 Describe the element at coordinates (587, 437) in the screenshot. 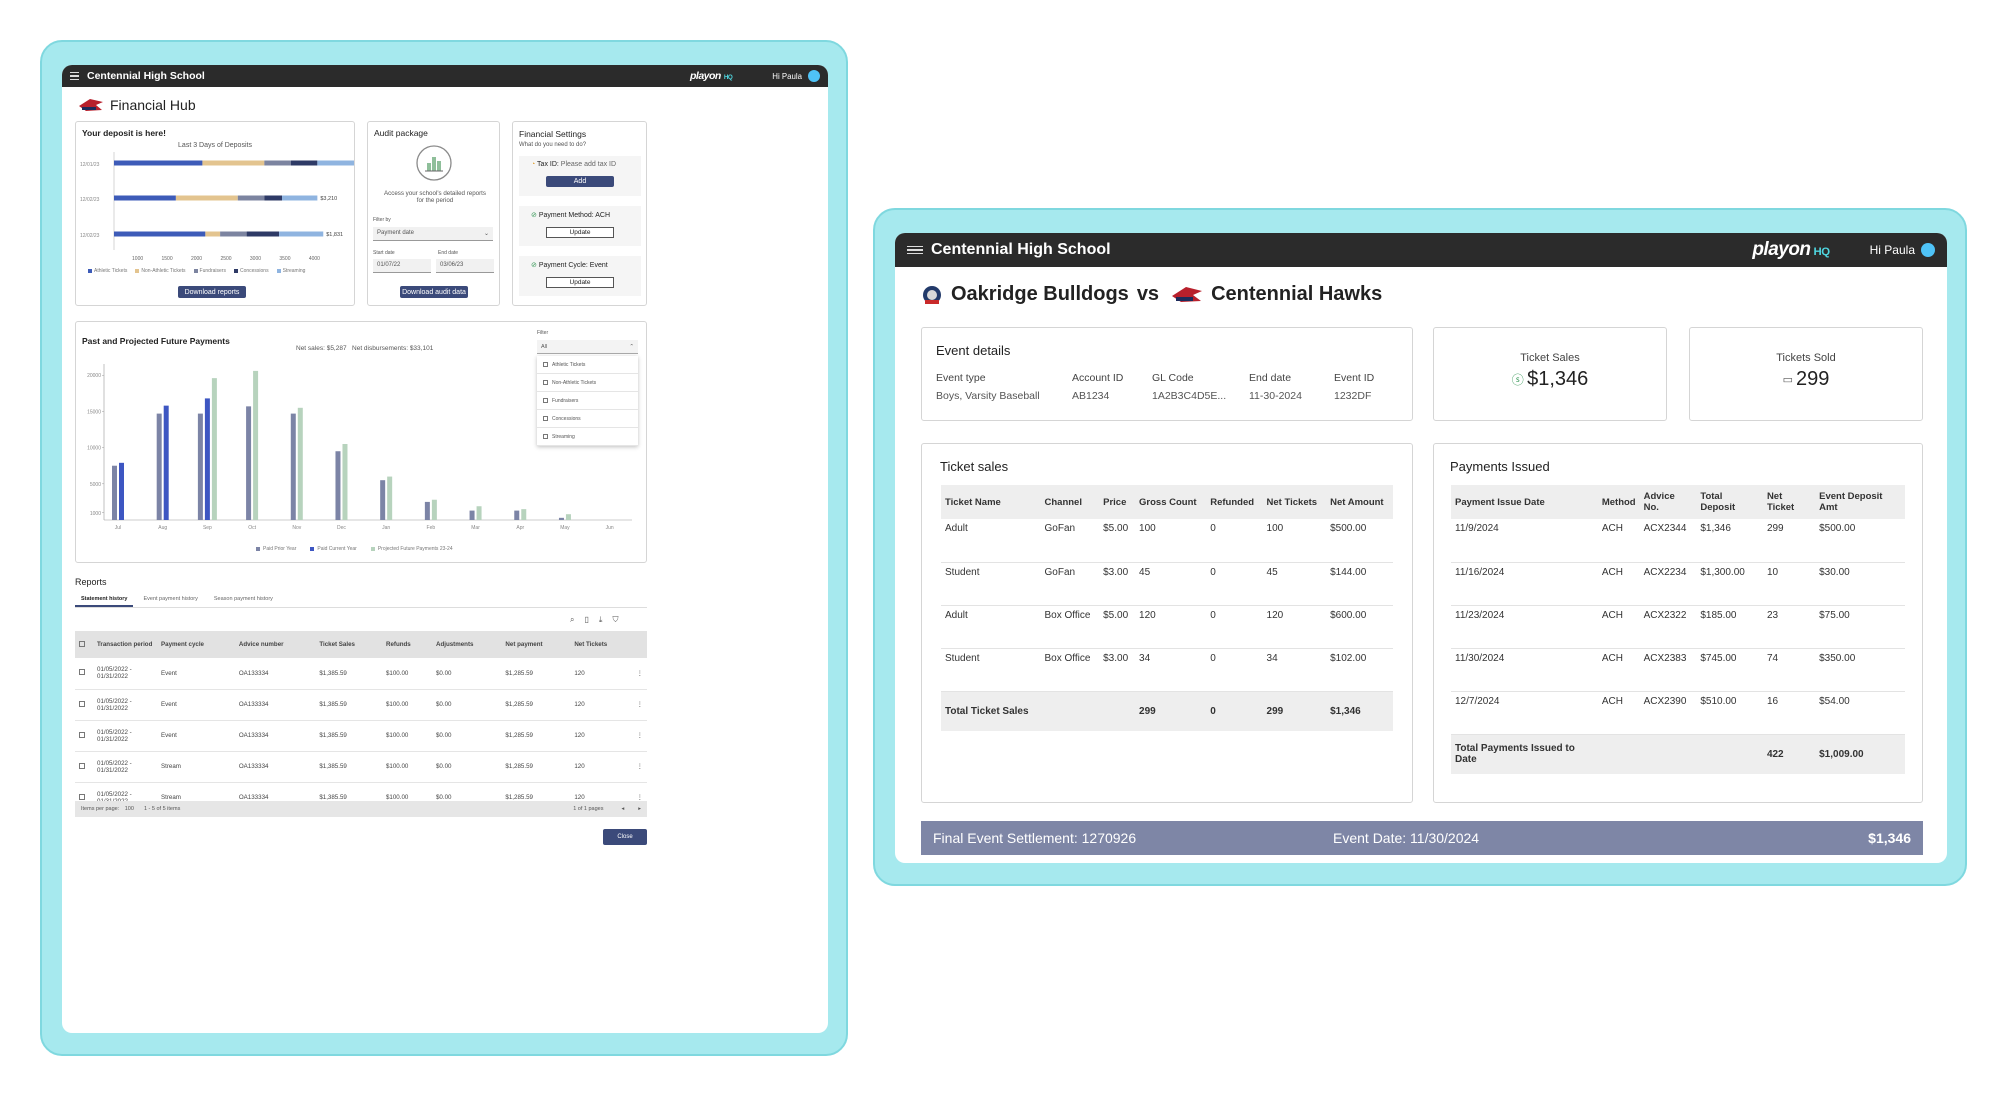

I see `filter-option: Streaming` at that location.